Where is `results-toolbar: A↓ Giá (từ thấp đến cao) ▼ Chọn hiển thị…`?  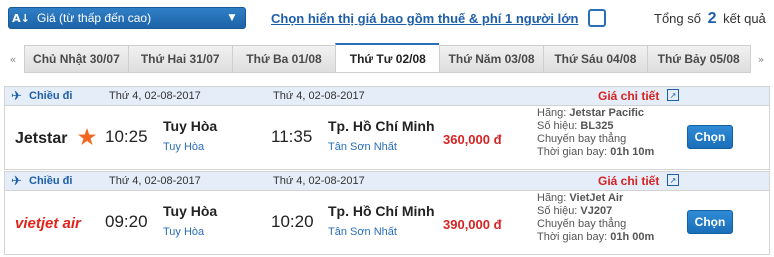 results-toolbar: A↓ Giá (từ thấp đến cao) ▼ Chọn hiển thị… is located at coordinates (387, 19).